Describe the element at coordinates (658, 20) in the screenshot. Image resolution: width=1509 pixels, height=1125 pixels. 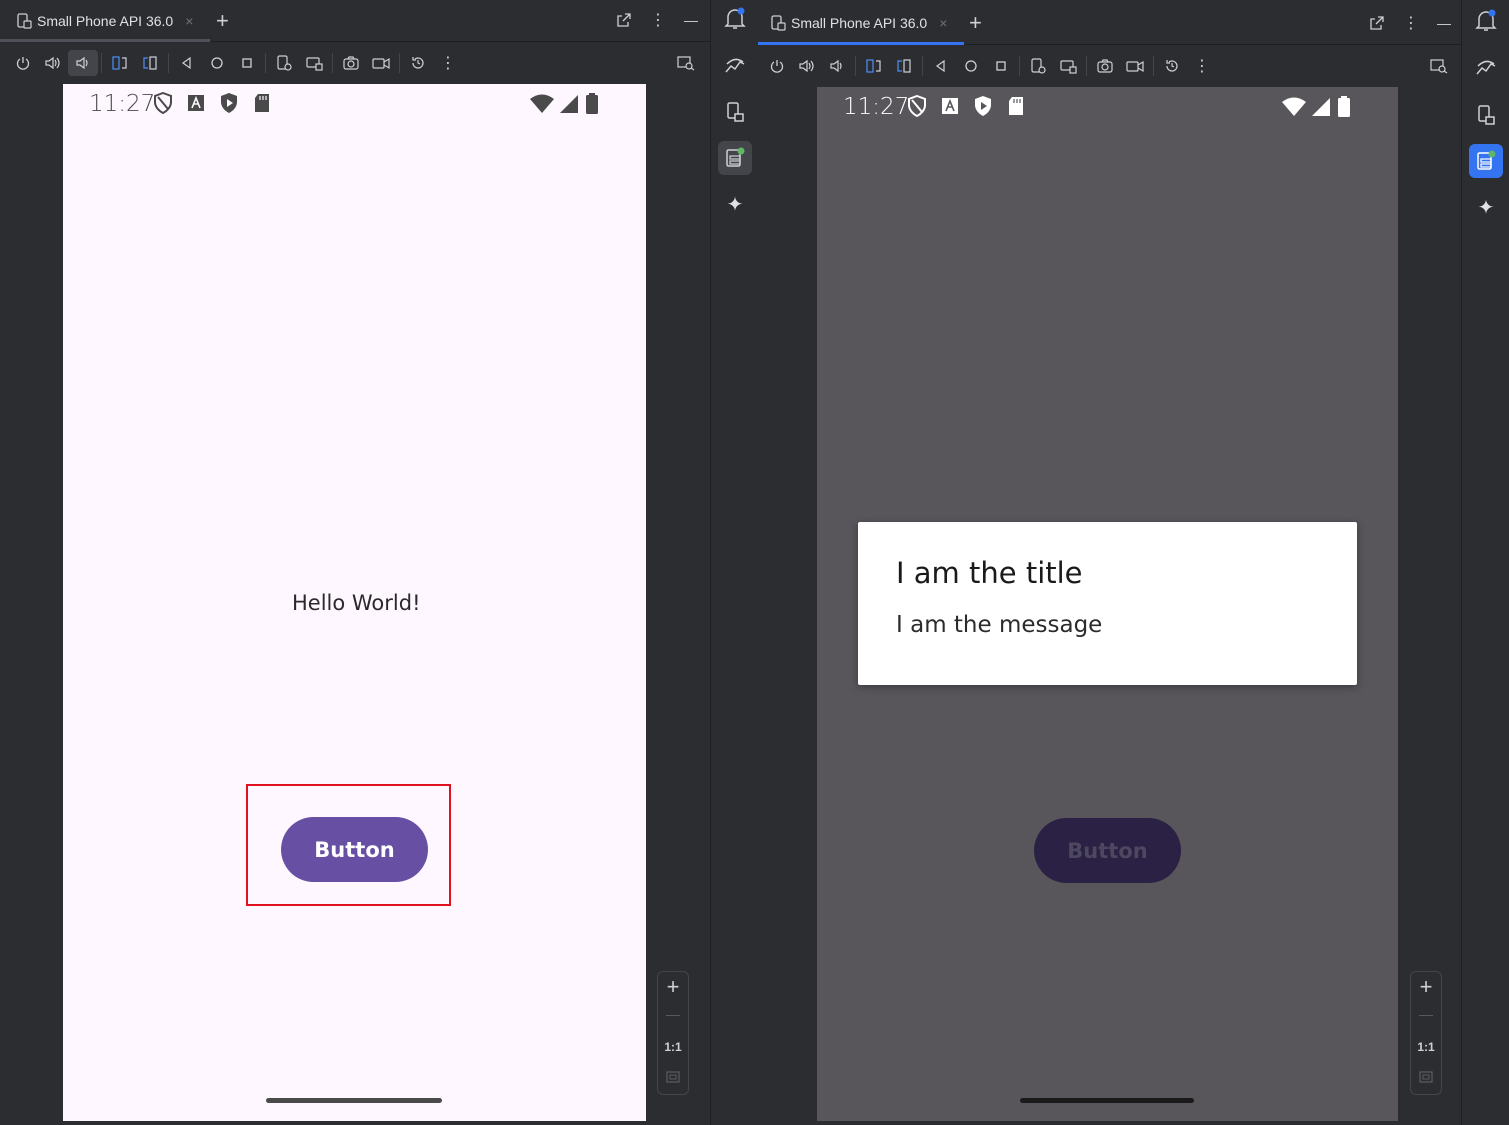
I see `left-more-options-icon: ⋮` at that location.